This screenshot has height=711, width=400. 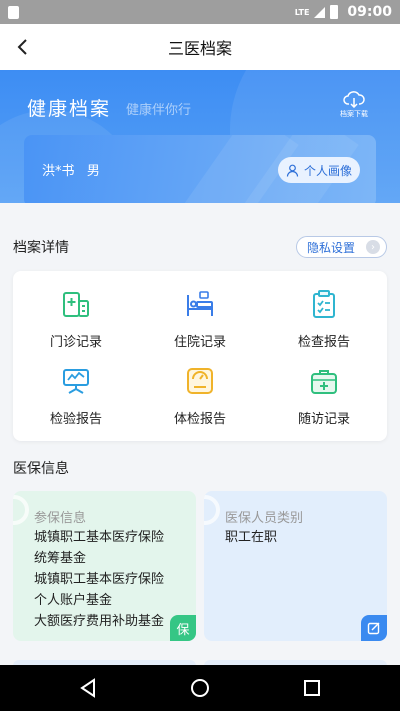 What do you see at coordinates (159, 110) in the screenshot?
I see `hero-subtitle: 健康伴你行` at bounding box center [159, 110].